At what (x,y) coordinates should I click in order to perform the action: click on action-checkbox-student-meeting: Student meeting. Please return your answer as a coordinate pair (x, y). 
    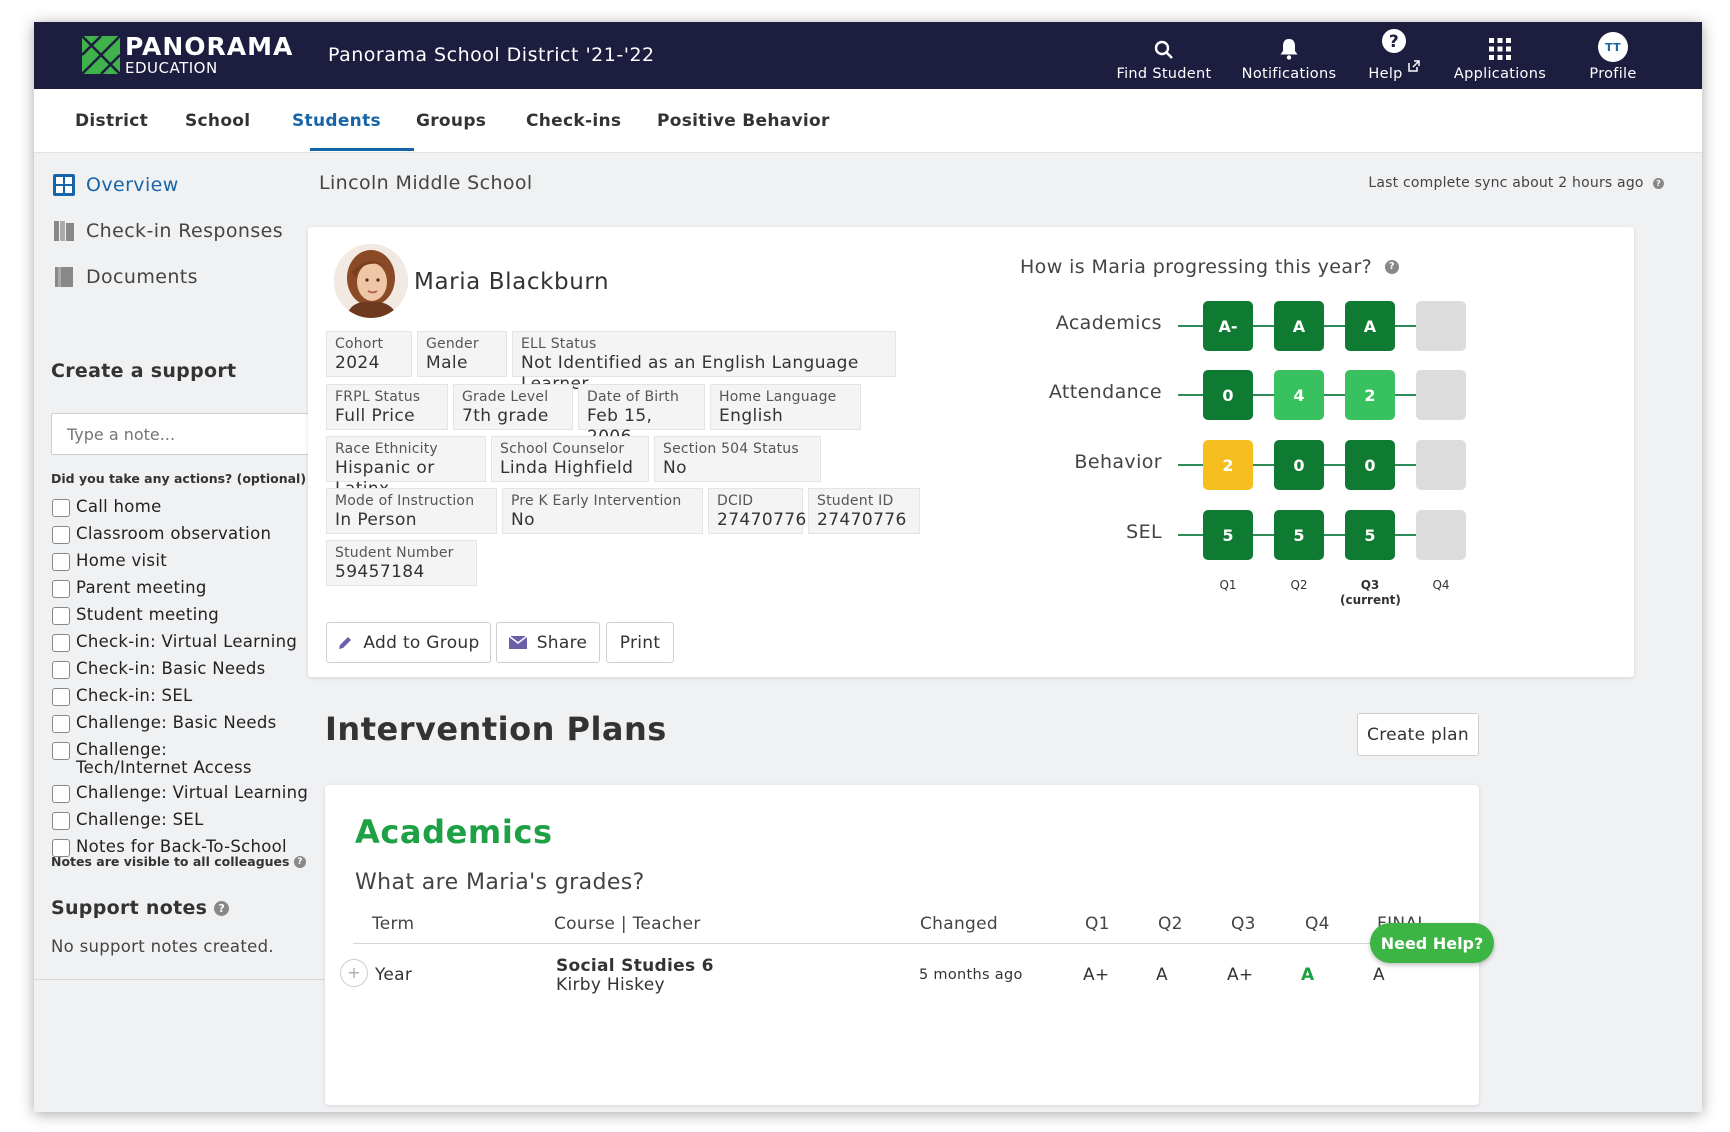
    Looking at the image, I should click on (135, 615).